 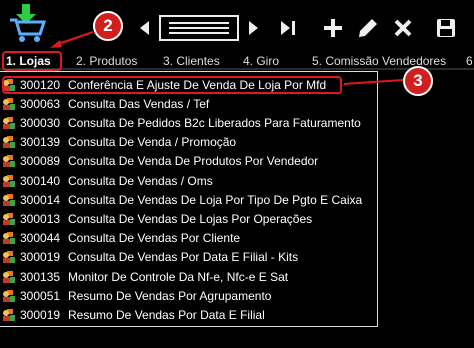 What do you see at coordinates (108, 26) in the screenshot?
I see `callout-2: 2` at bounding box center [108, 26].